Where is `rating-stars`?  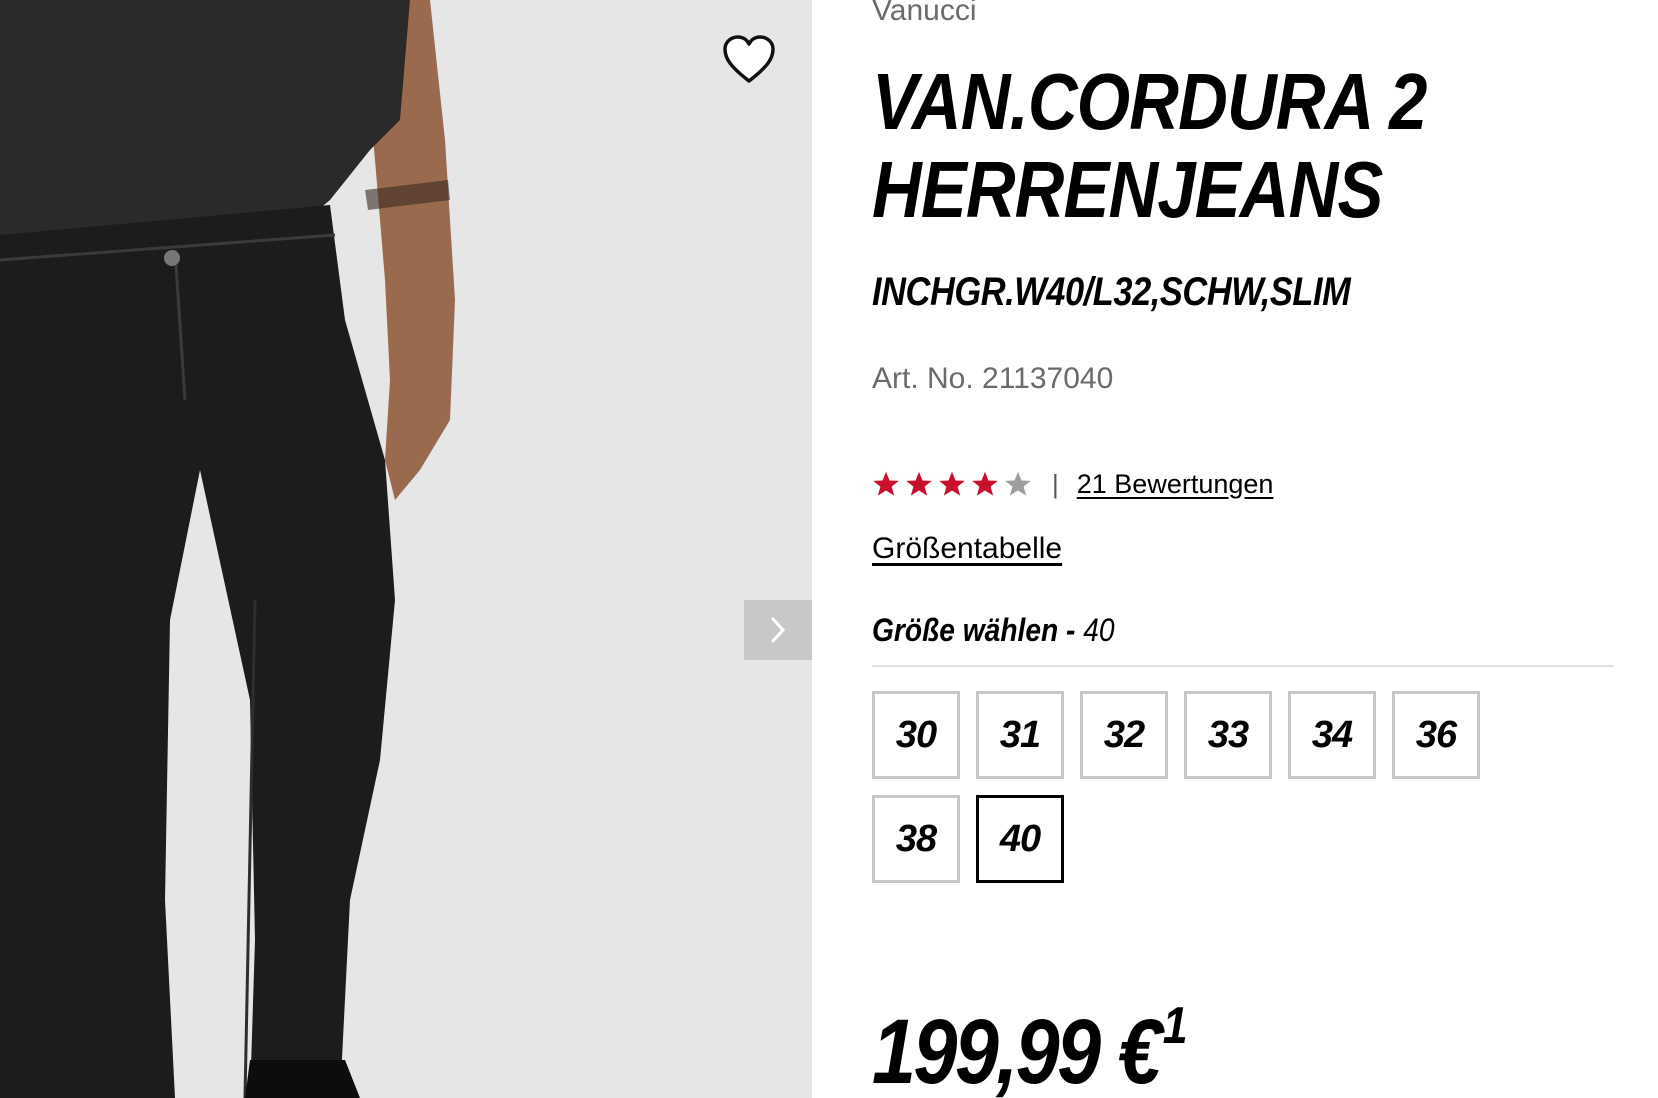 rating-stars is located at coordinates (952, 484).